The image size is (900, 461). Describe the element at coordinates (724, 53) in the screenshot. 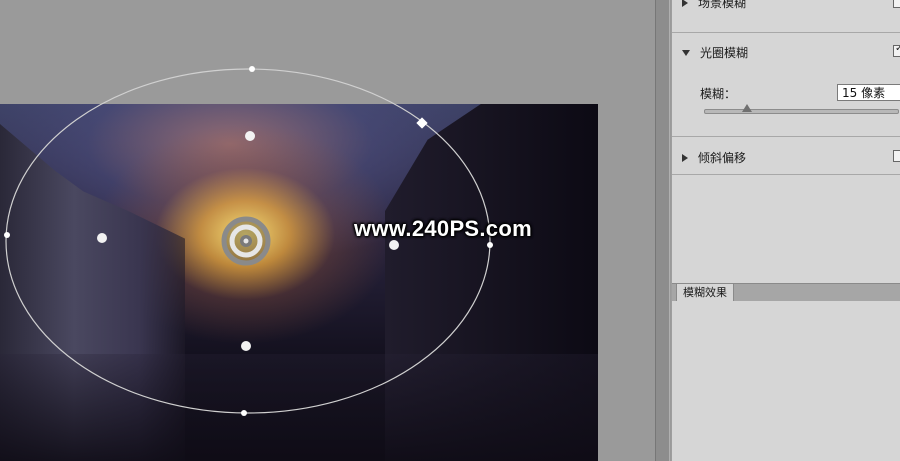

I see `iris-blur-label: 光圈模糊` at that location.